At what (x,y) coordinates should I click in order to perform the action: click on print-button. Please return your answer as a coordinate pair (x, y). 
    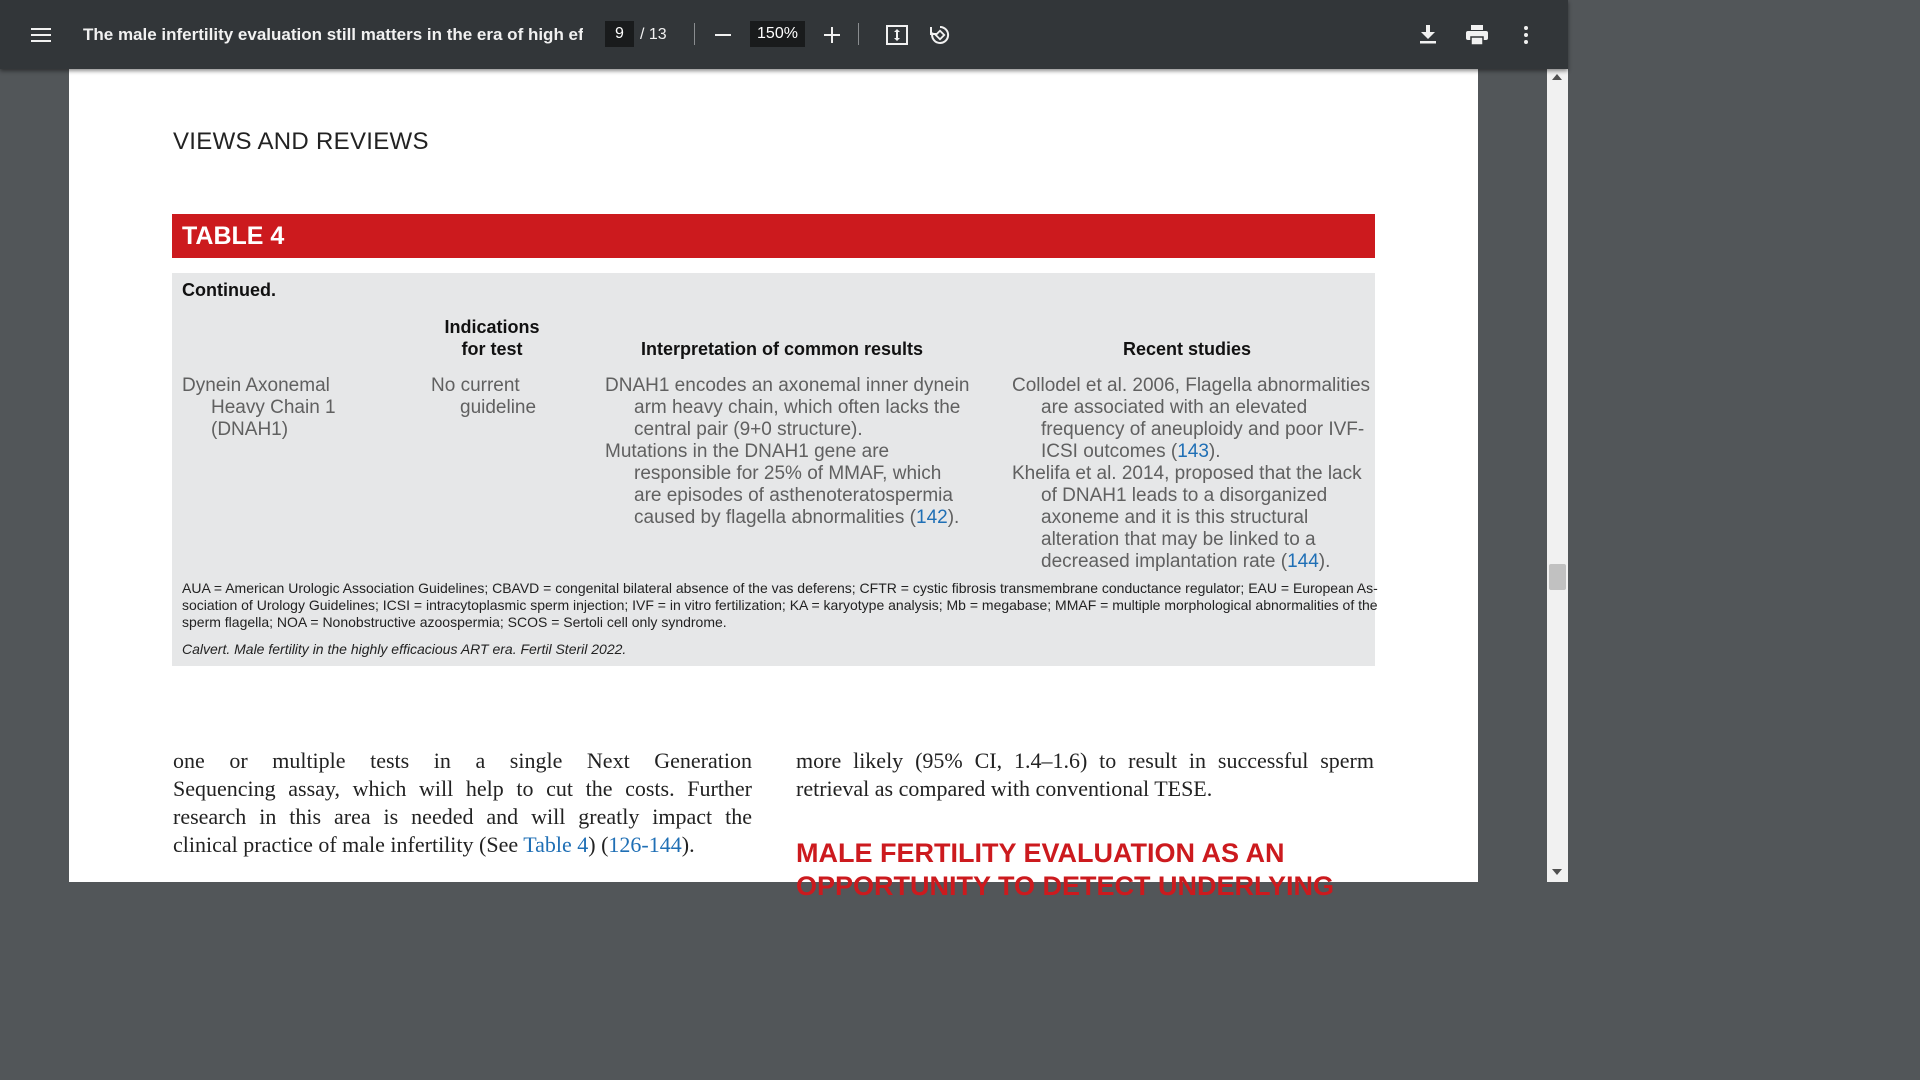
    Looking at the image, I should click on (1477, 34).